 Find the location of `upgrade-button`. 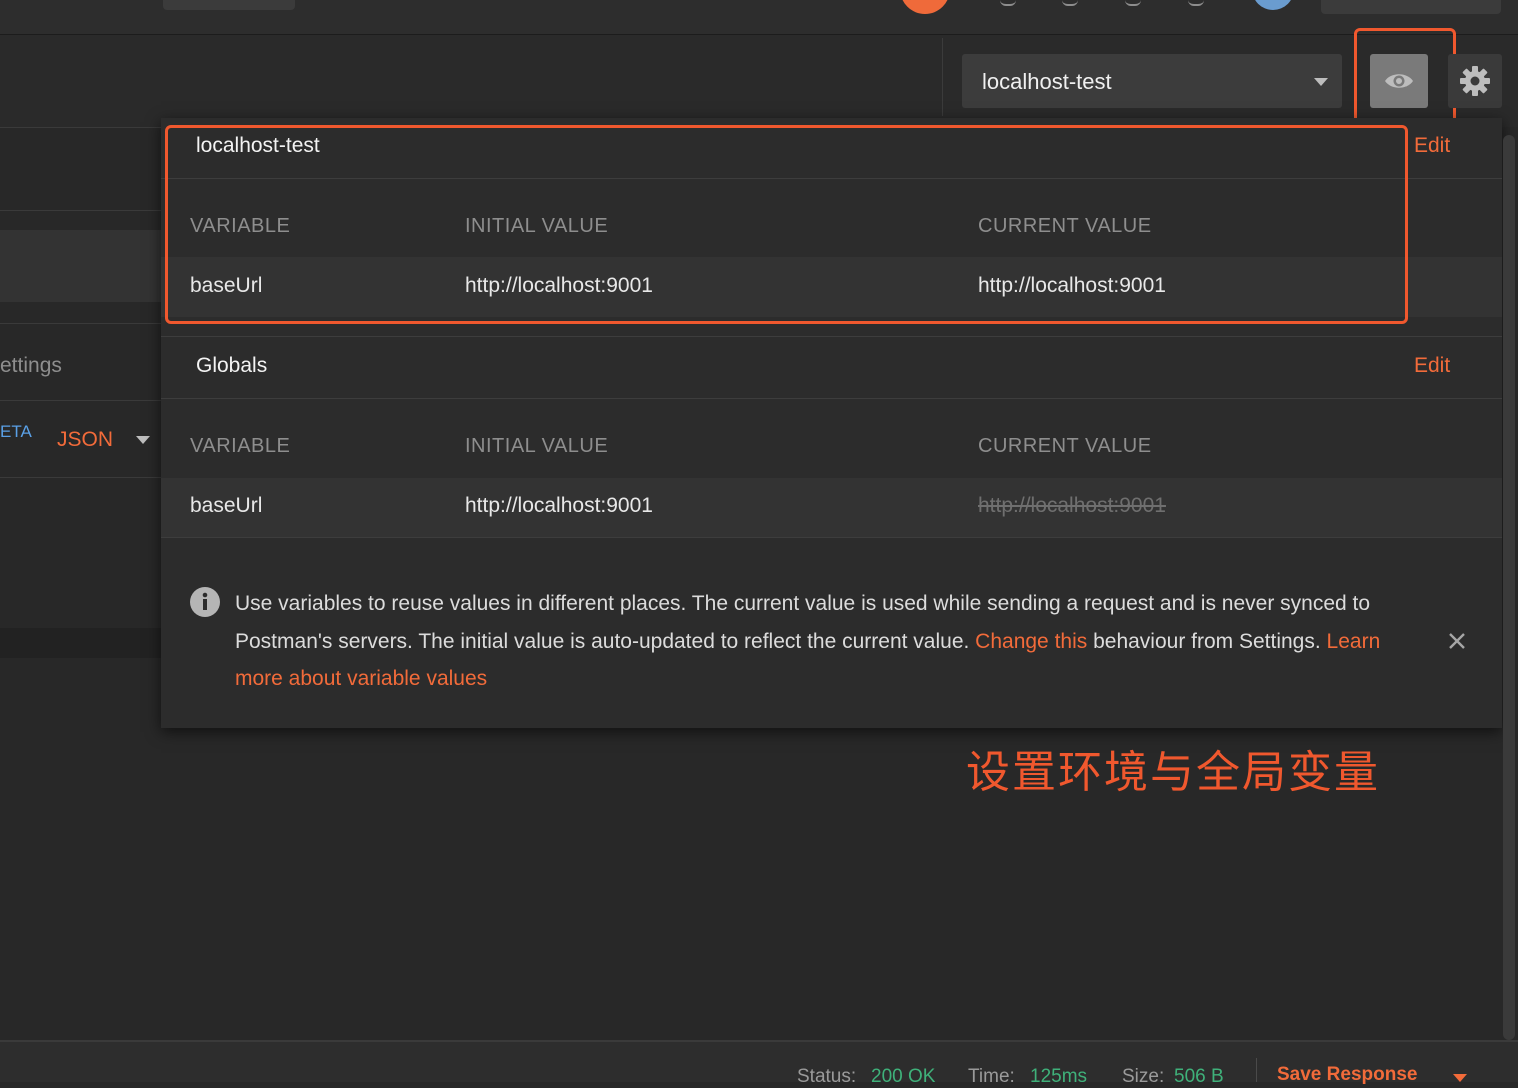

upgrade-button is located at coordinates (1411, 7).